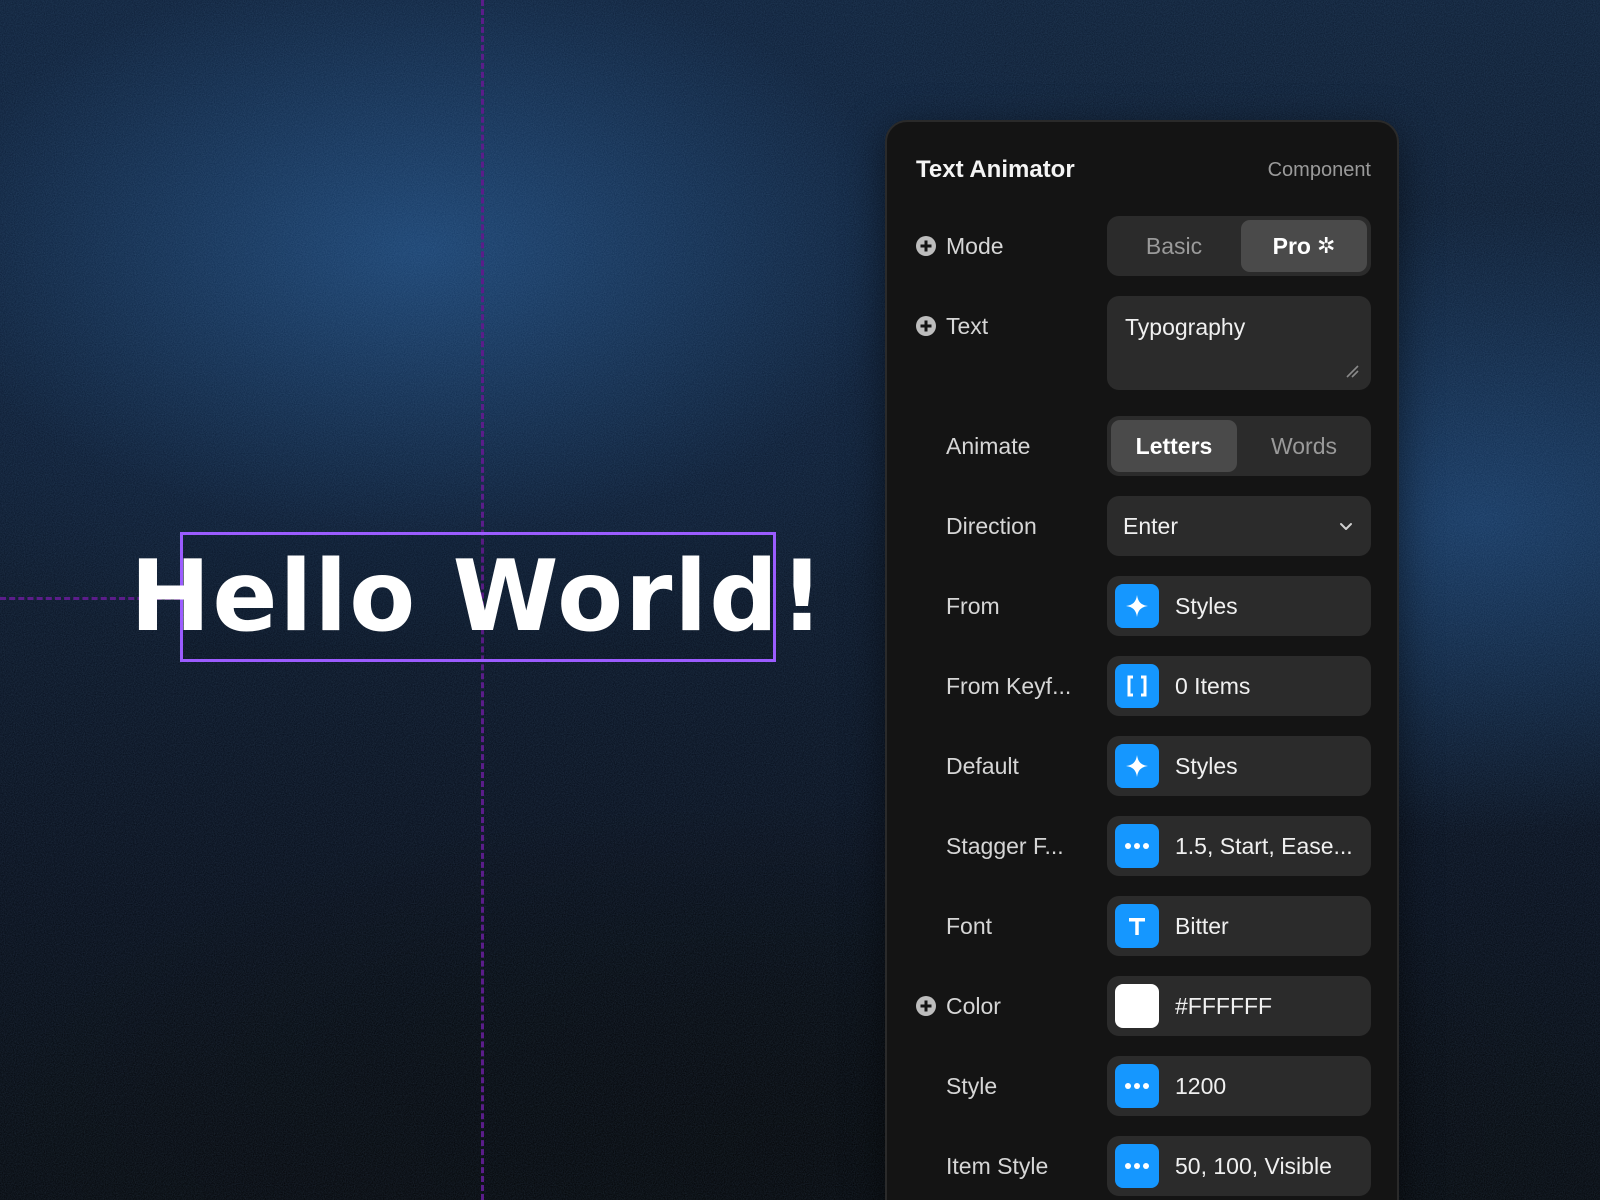 Image resolution: width=1600 pixels, height=1200 pixels. I want to click on from-control: Styles, so click(1239, 606).